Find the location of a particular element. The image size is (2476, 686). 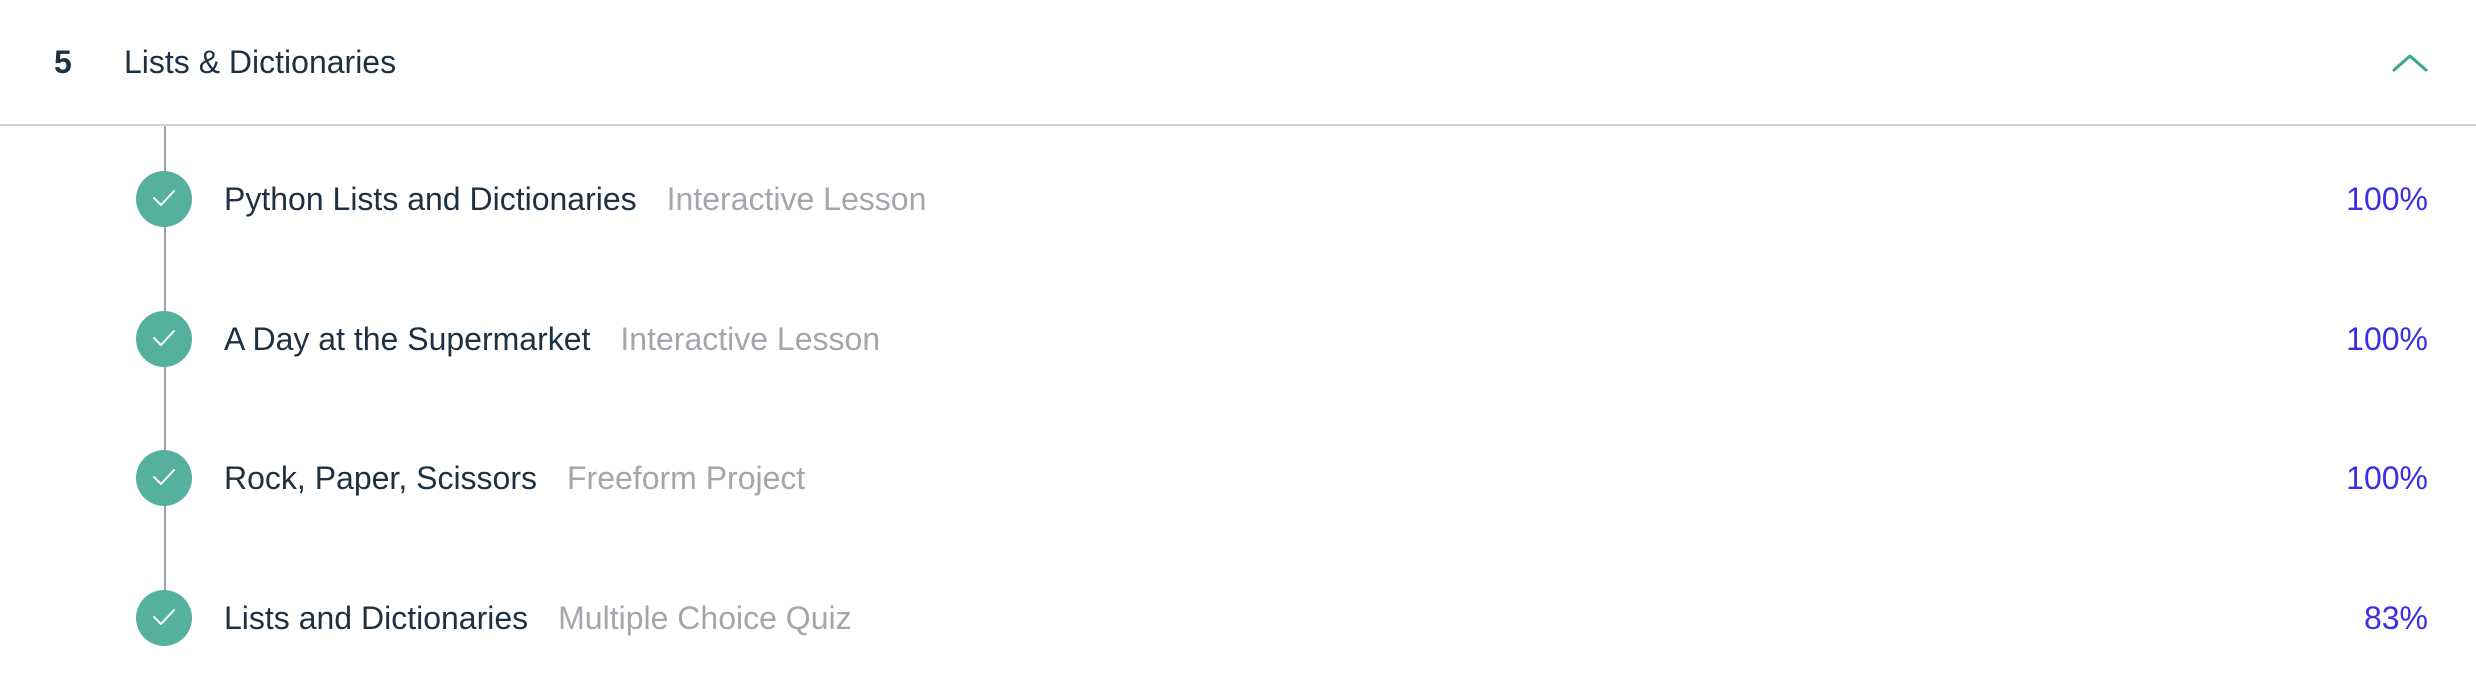

chevron-up-icon is located at coordinates (2410, 63).